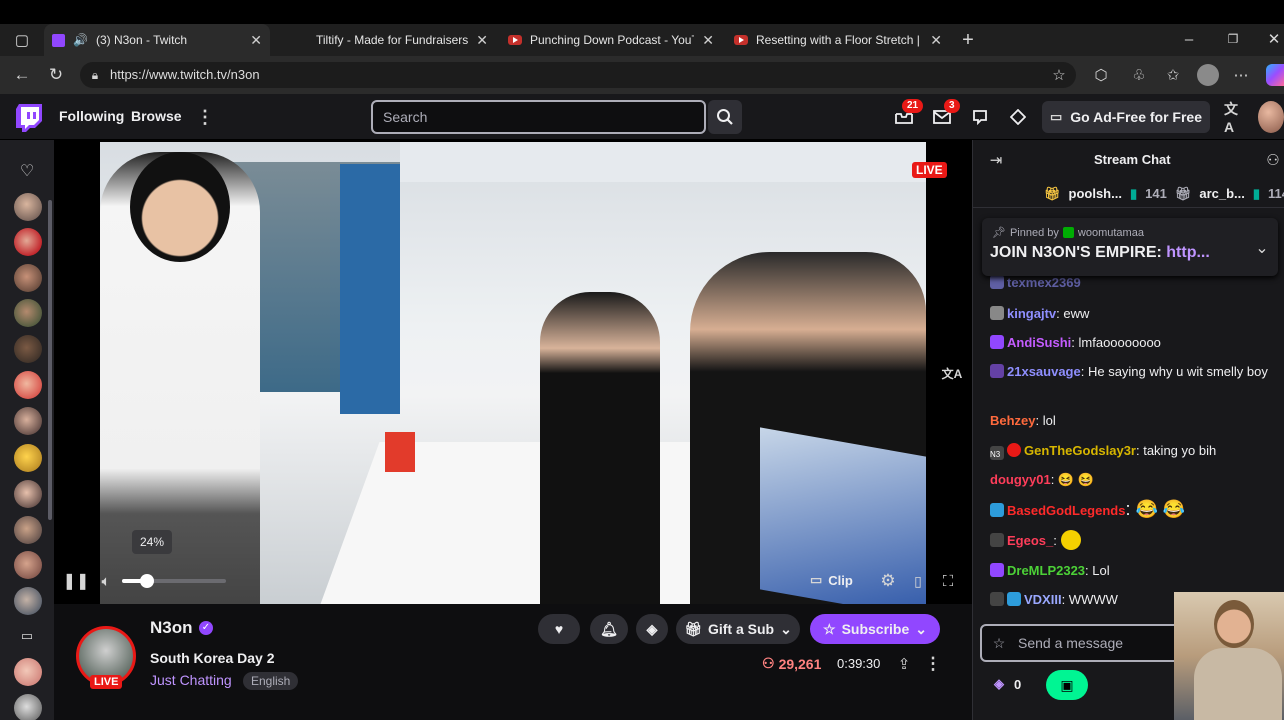  What do you see at coordinates (1241, 75) in the screenshot?
I see `more-menu-icon: ⋯` at bounding box center [1241, 75].